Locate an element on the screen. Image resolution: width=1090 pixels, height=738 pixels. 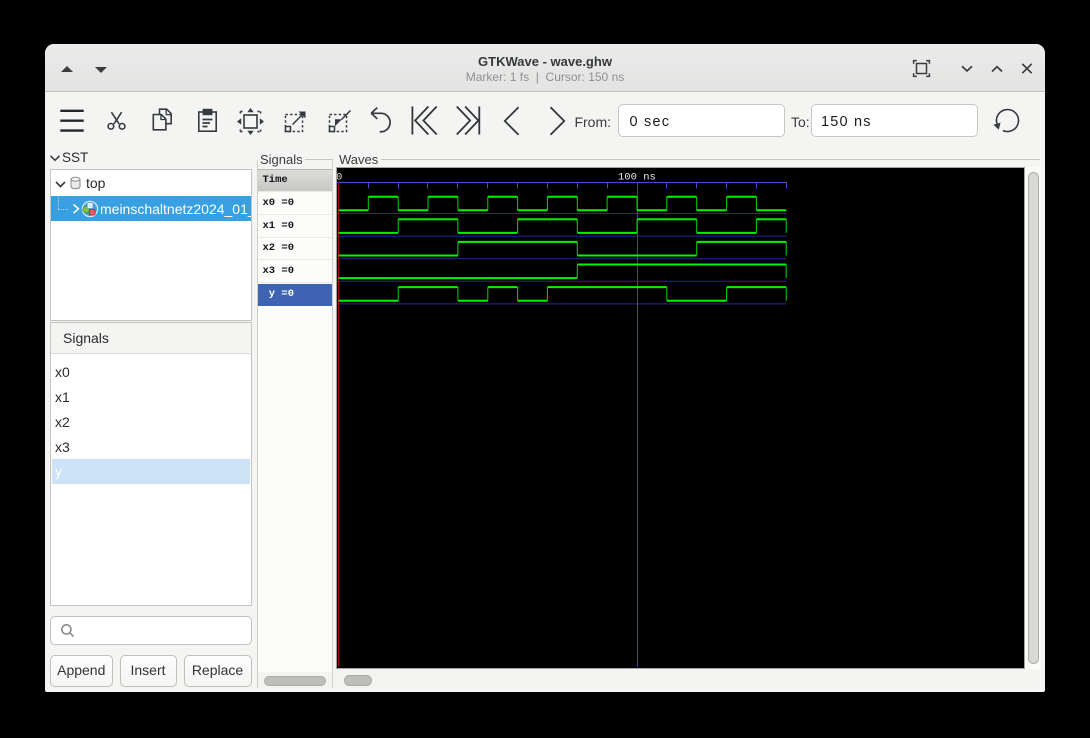
svg-text: 100 ns is located at coordinates (637, 177).